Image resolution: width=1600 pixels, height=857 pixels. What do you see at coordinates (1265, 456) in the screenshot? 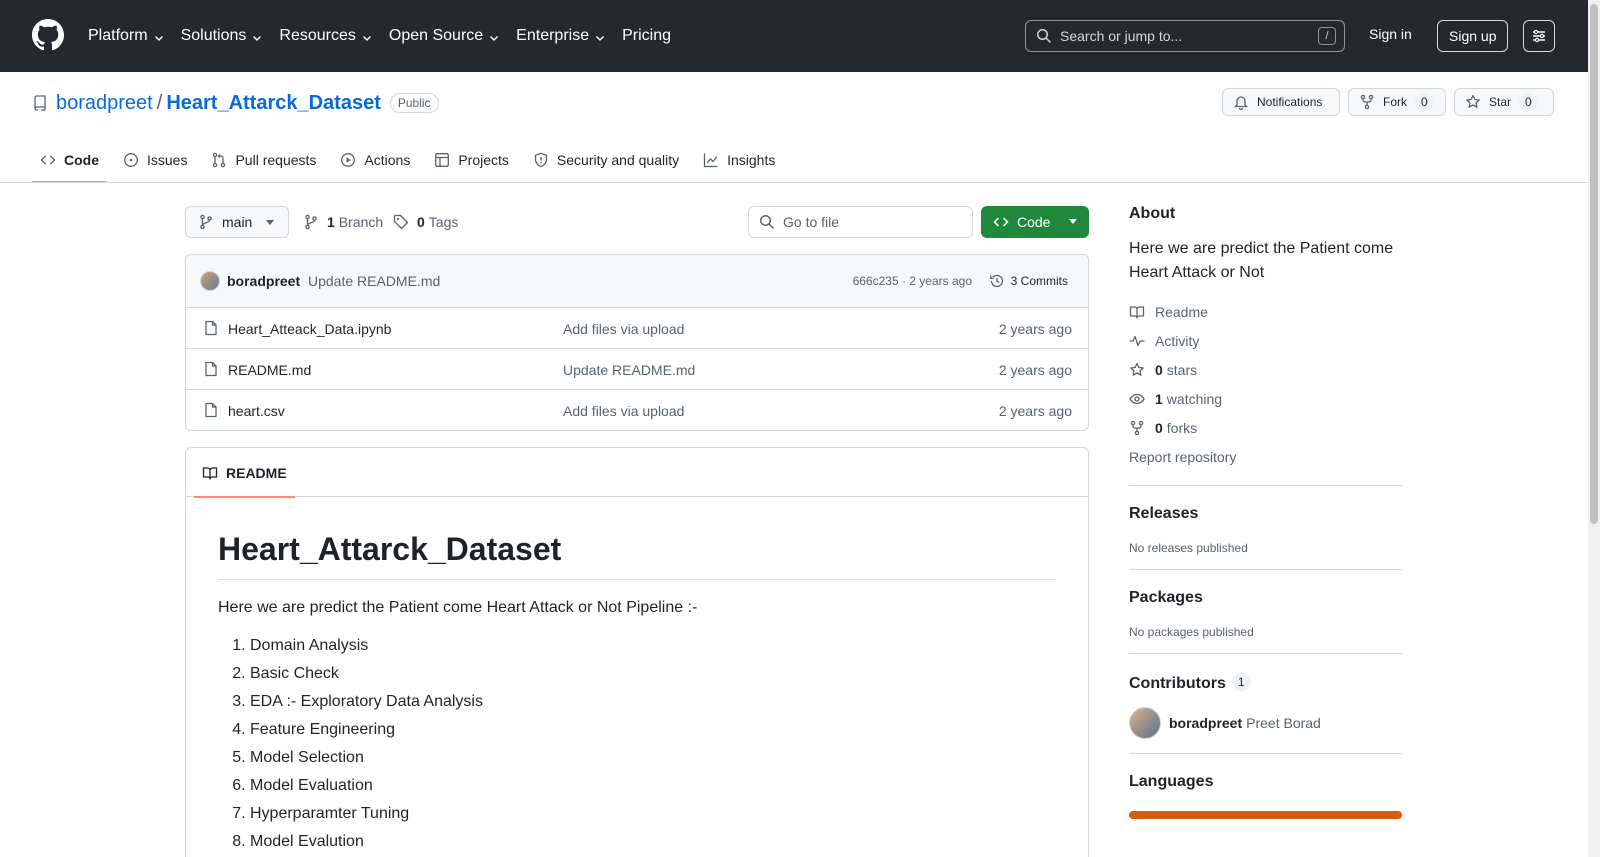
I see `report-repository-link: Report repository` at bounding box center [1265, 456].